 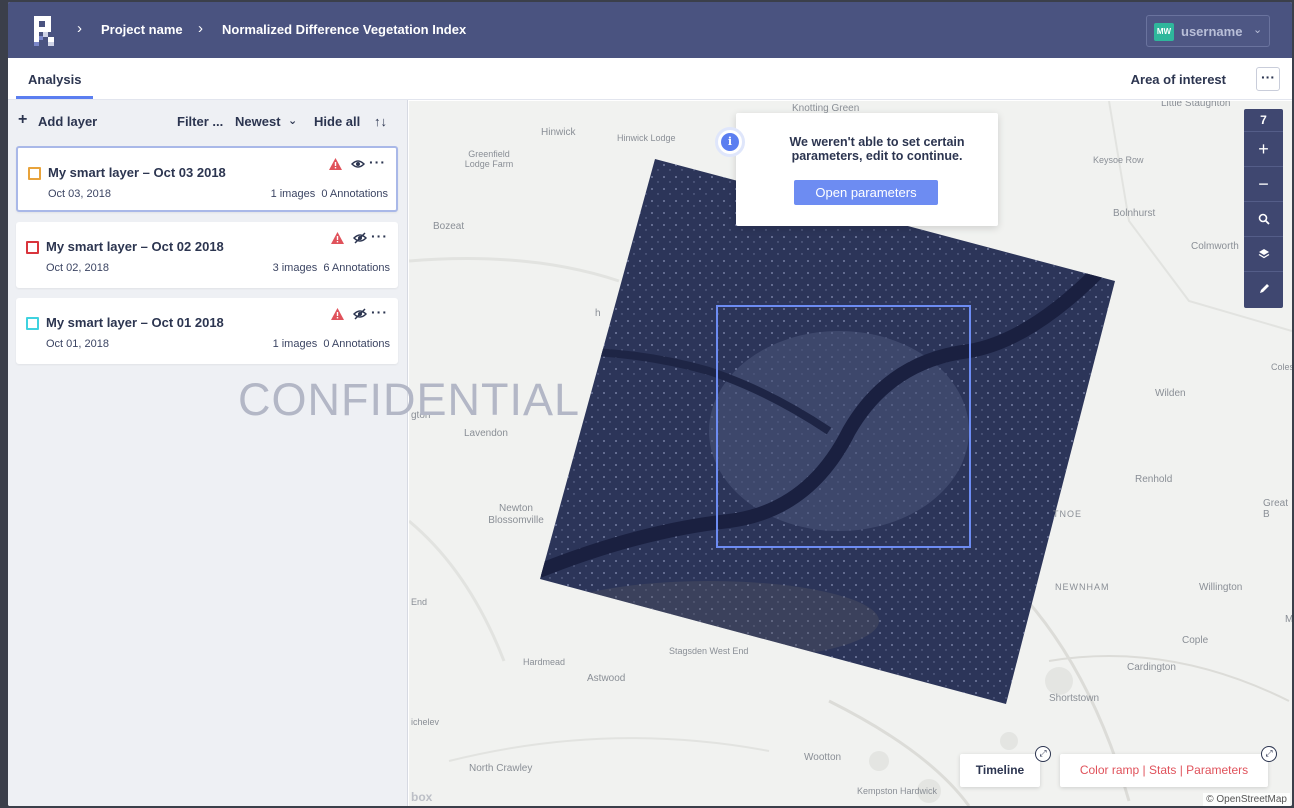 What do you see at coordinates (823, 757) in the screenshot?
I see `map-label: Wootton` at bounding box center [823, 757].